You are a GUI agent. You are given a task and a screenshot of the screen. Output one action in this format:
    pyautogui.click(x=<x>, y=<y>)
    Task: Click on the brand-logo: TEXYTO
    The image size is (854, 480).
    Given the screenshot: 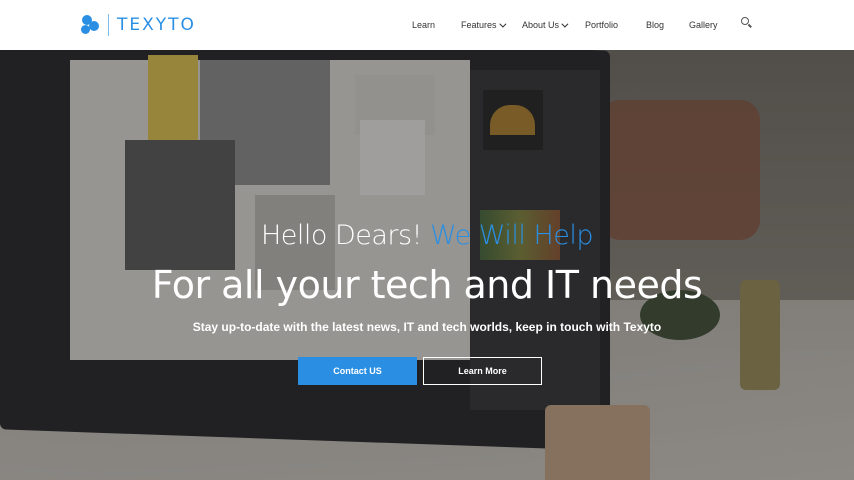 What is the action you would take?
    pyautogui.click(x=138, y=25)
    